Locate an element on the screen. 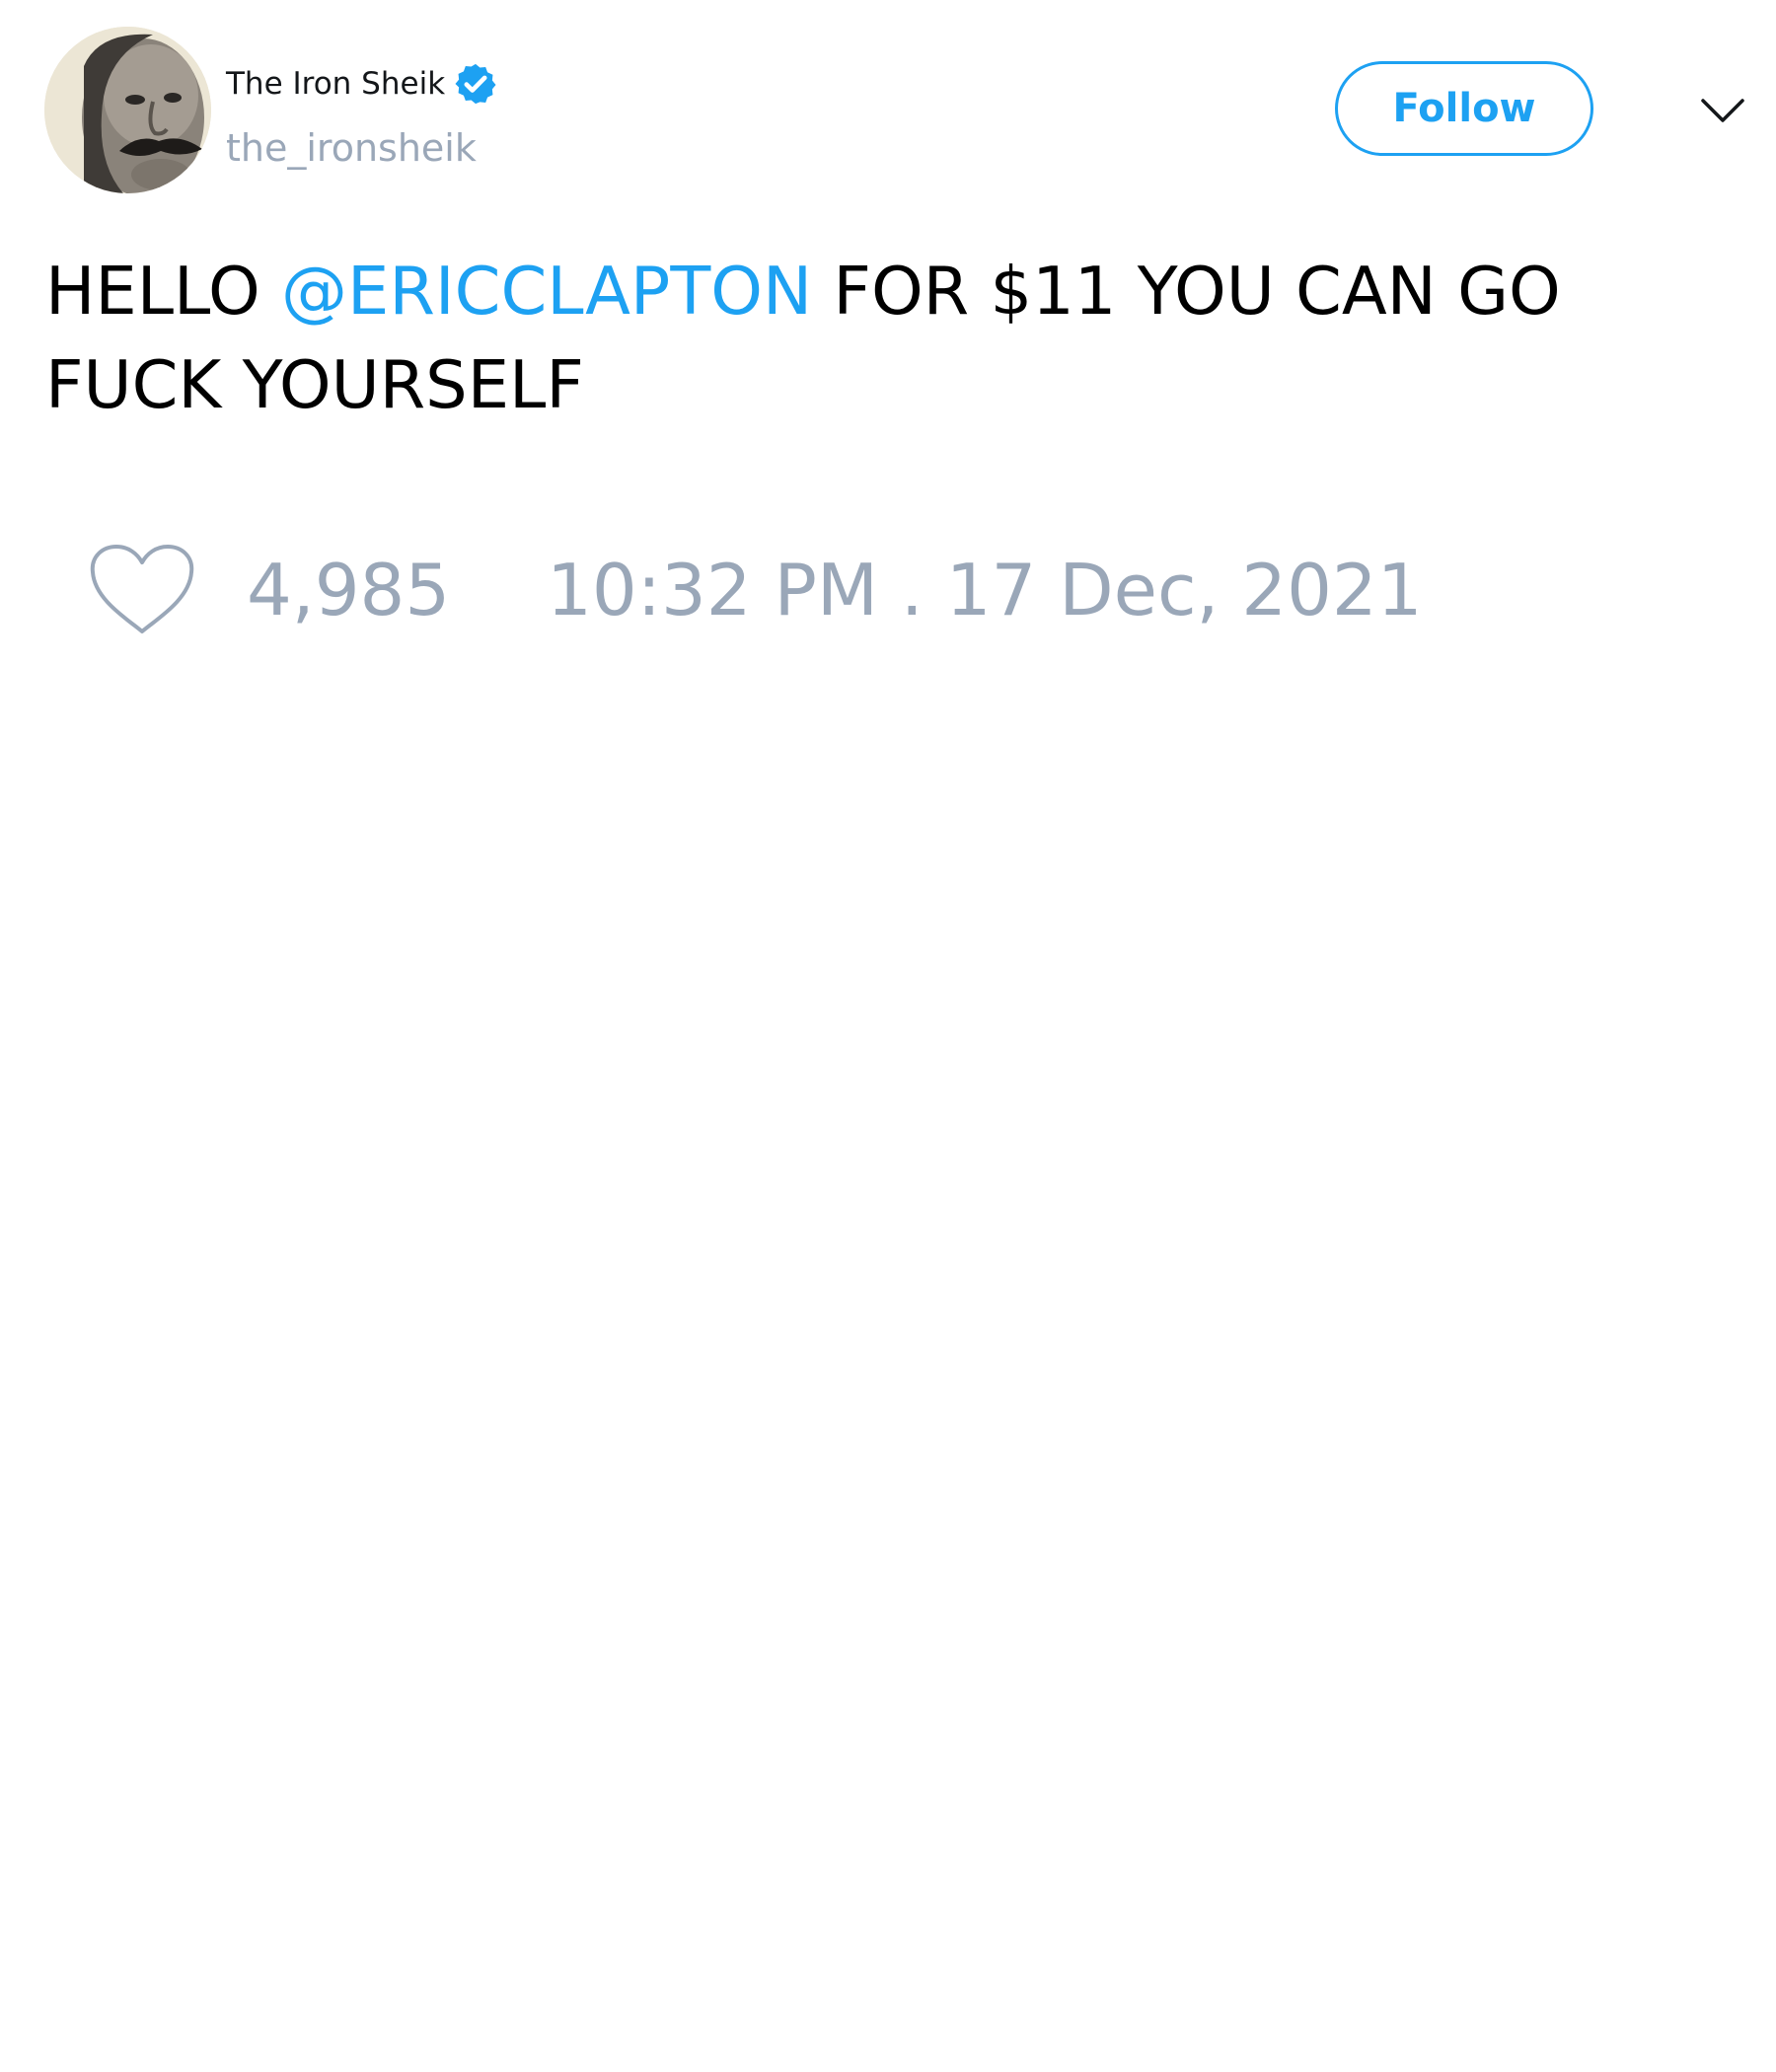 The height and width of the screenshot is (2072, 1776). tweet-meta: 4,985 10:32 PM . 17 Dec, 2021 is located at coordinates (756, 590).